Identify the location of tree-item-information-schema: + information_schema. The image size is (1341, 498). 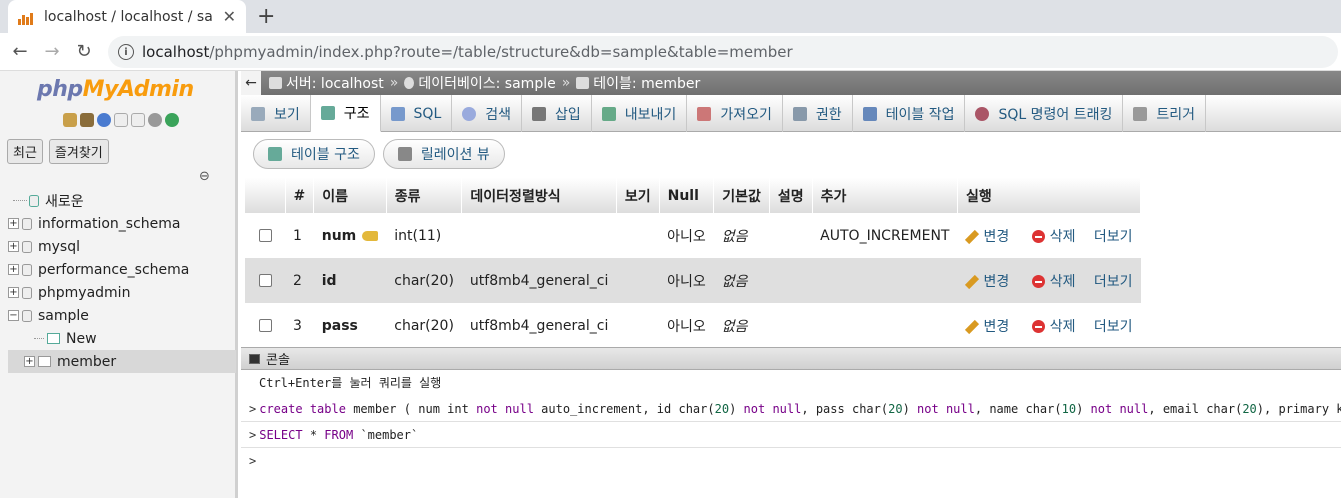
(122, 223).